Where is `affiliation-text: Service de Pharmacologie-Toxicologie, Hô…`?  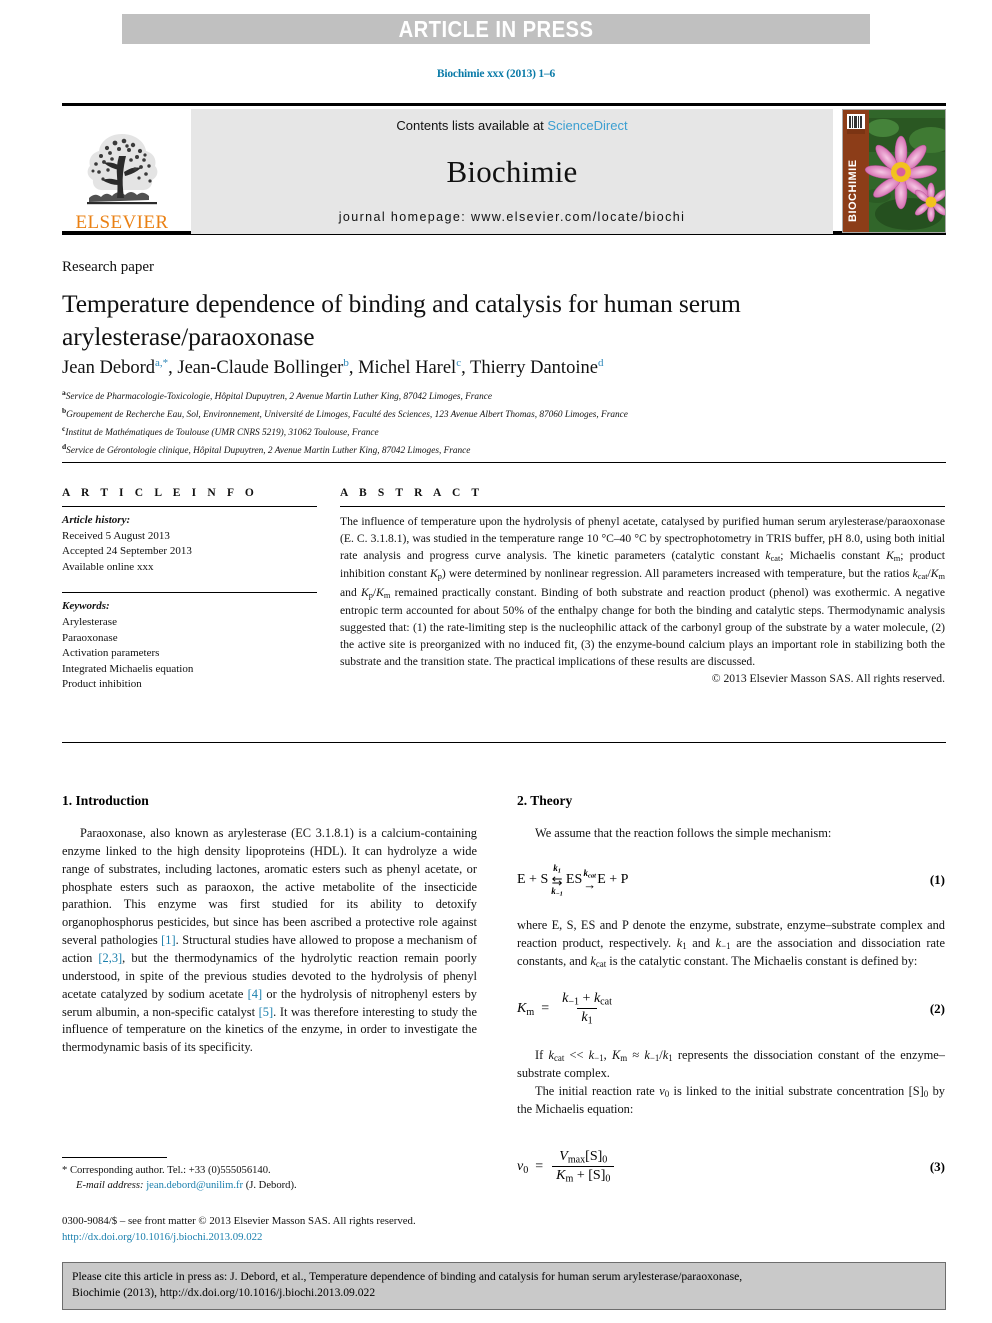
affiliation-text: Service de Pharmacologie-Toxicologie, Hô… is located at coordinates (278, 397).